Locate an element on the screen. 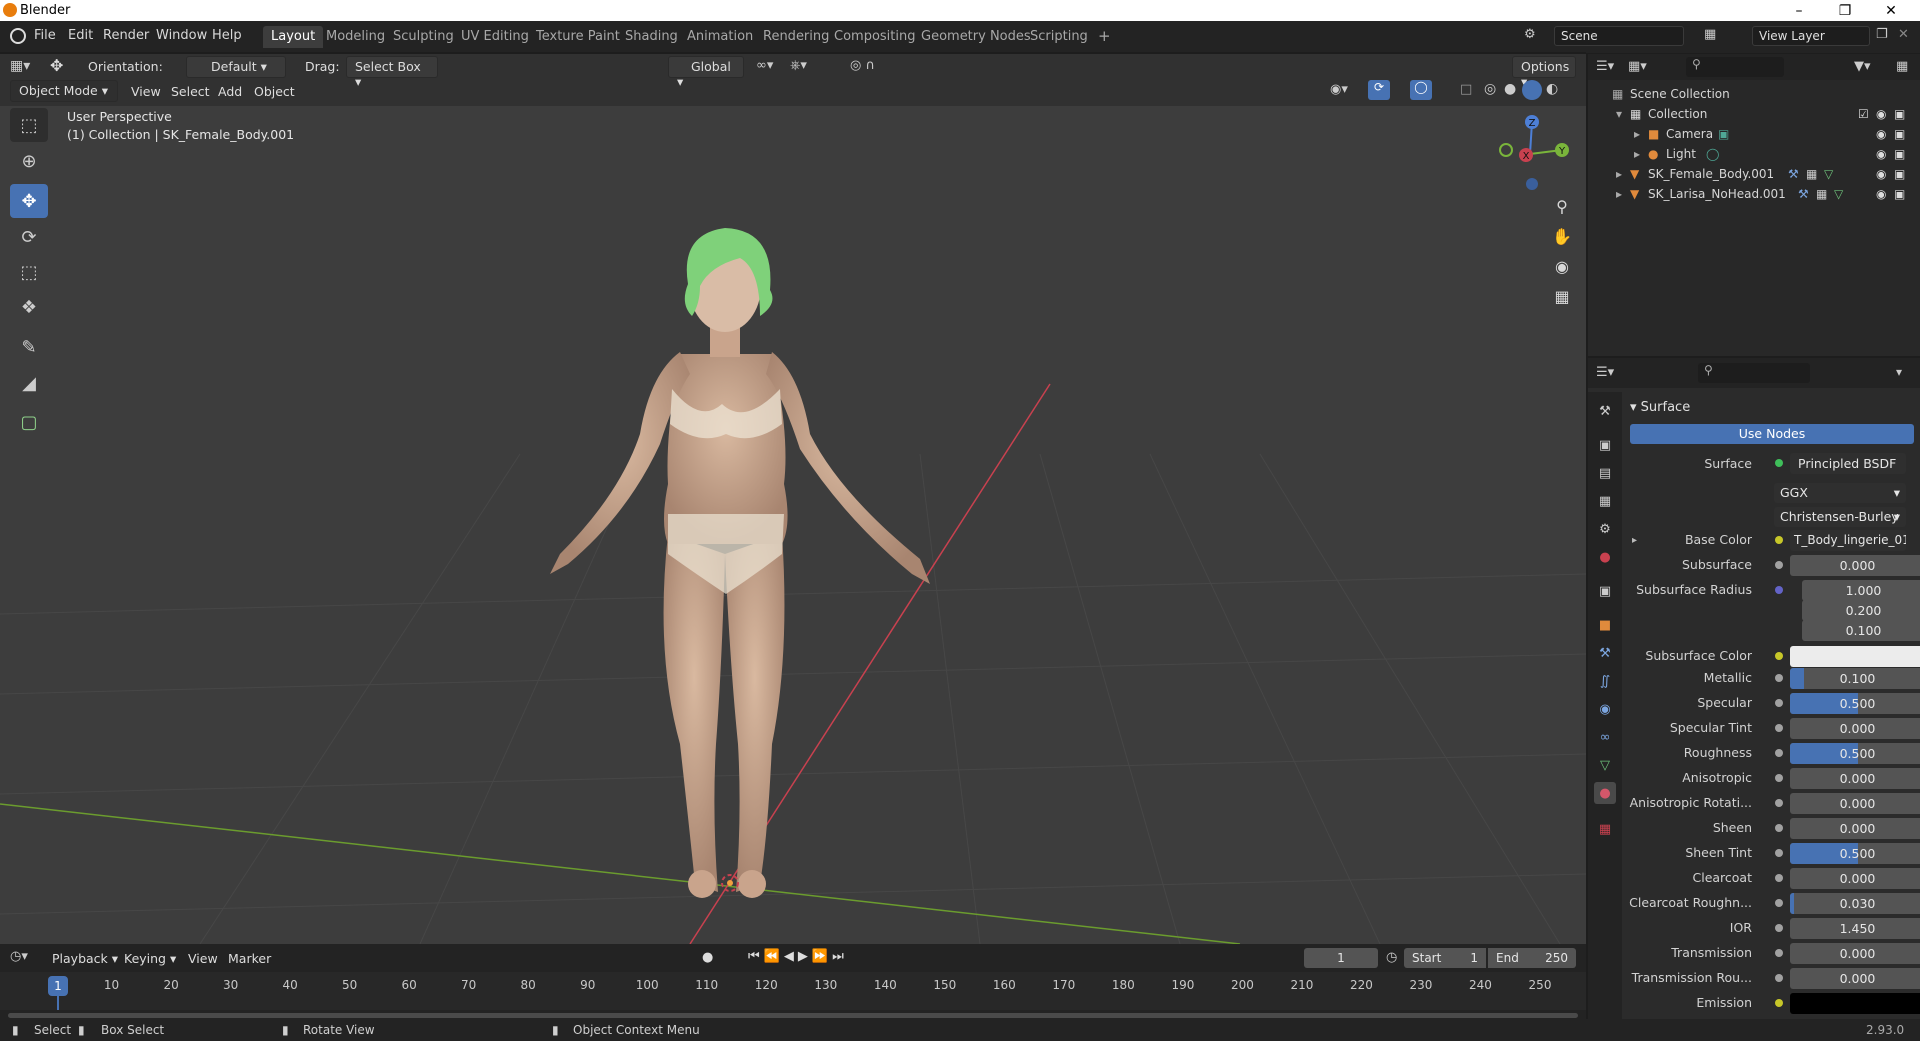  vp-menu-view: View is located at coordinates (146, 91).